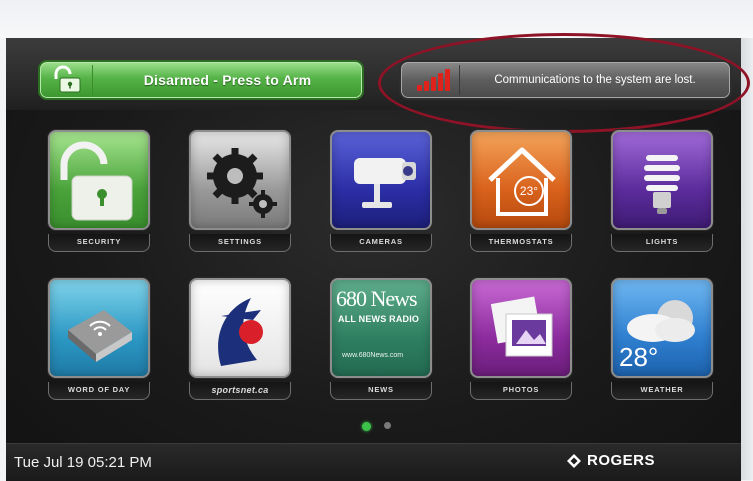  Describe the element at coordinates (381, 180) in the screenshot. I see `security-camera-icon` at that location.